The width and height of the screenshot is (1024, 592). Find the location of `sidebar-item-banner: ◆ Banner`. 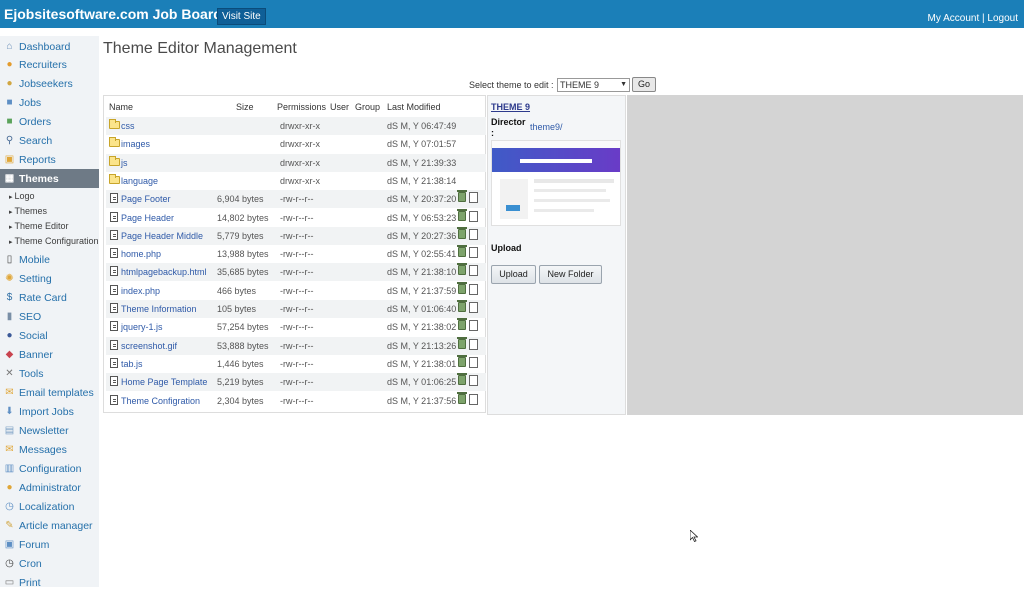

sidebar-item-banner: ◆ Banner is located at coordinates (49, 354).